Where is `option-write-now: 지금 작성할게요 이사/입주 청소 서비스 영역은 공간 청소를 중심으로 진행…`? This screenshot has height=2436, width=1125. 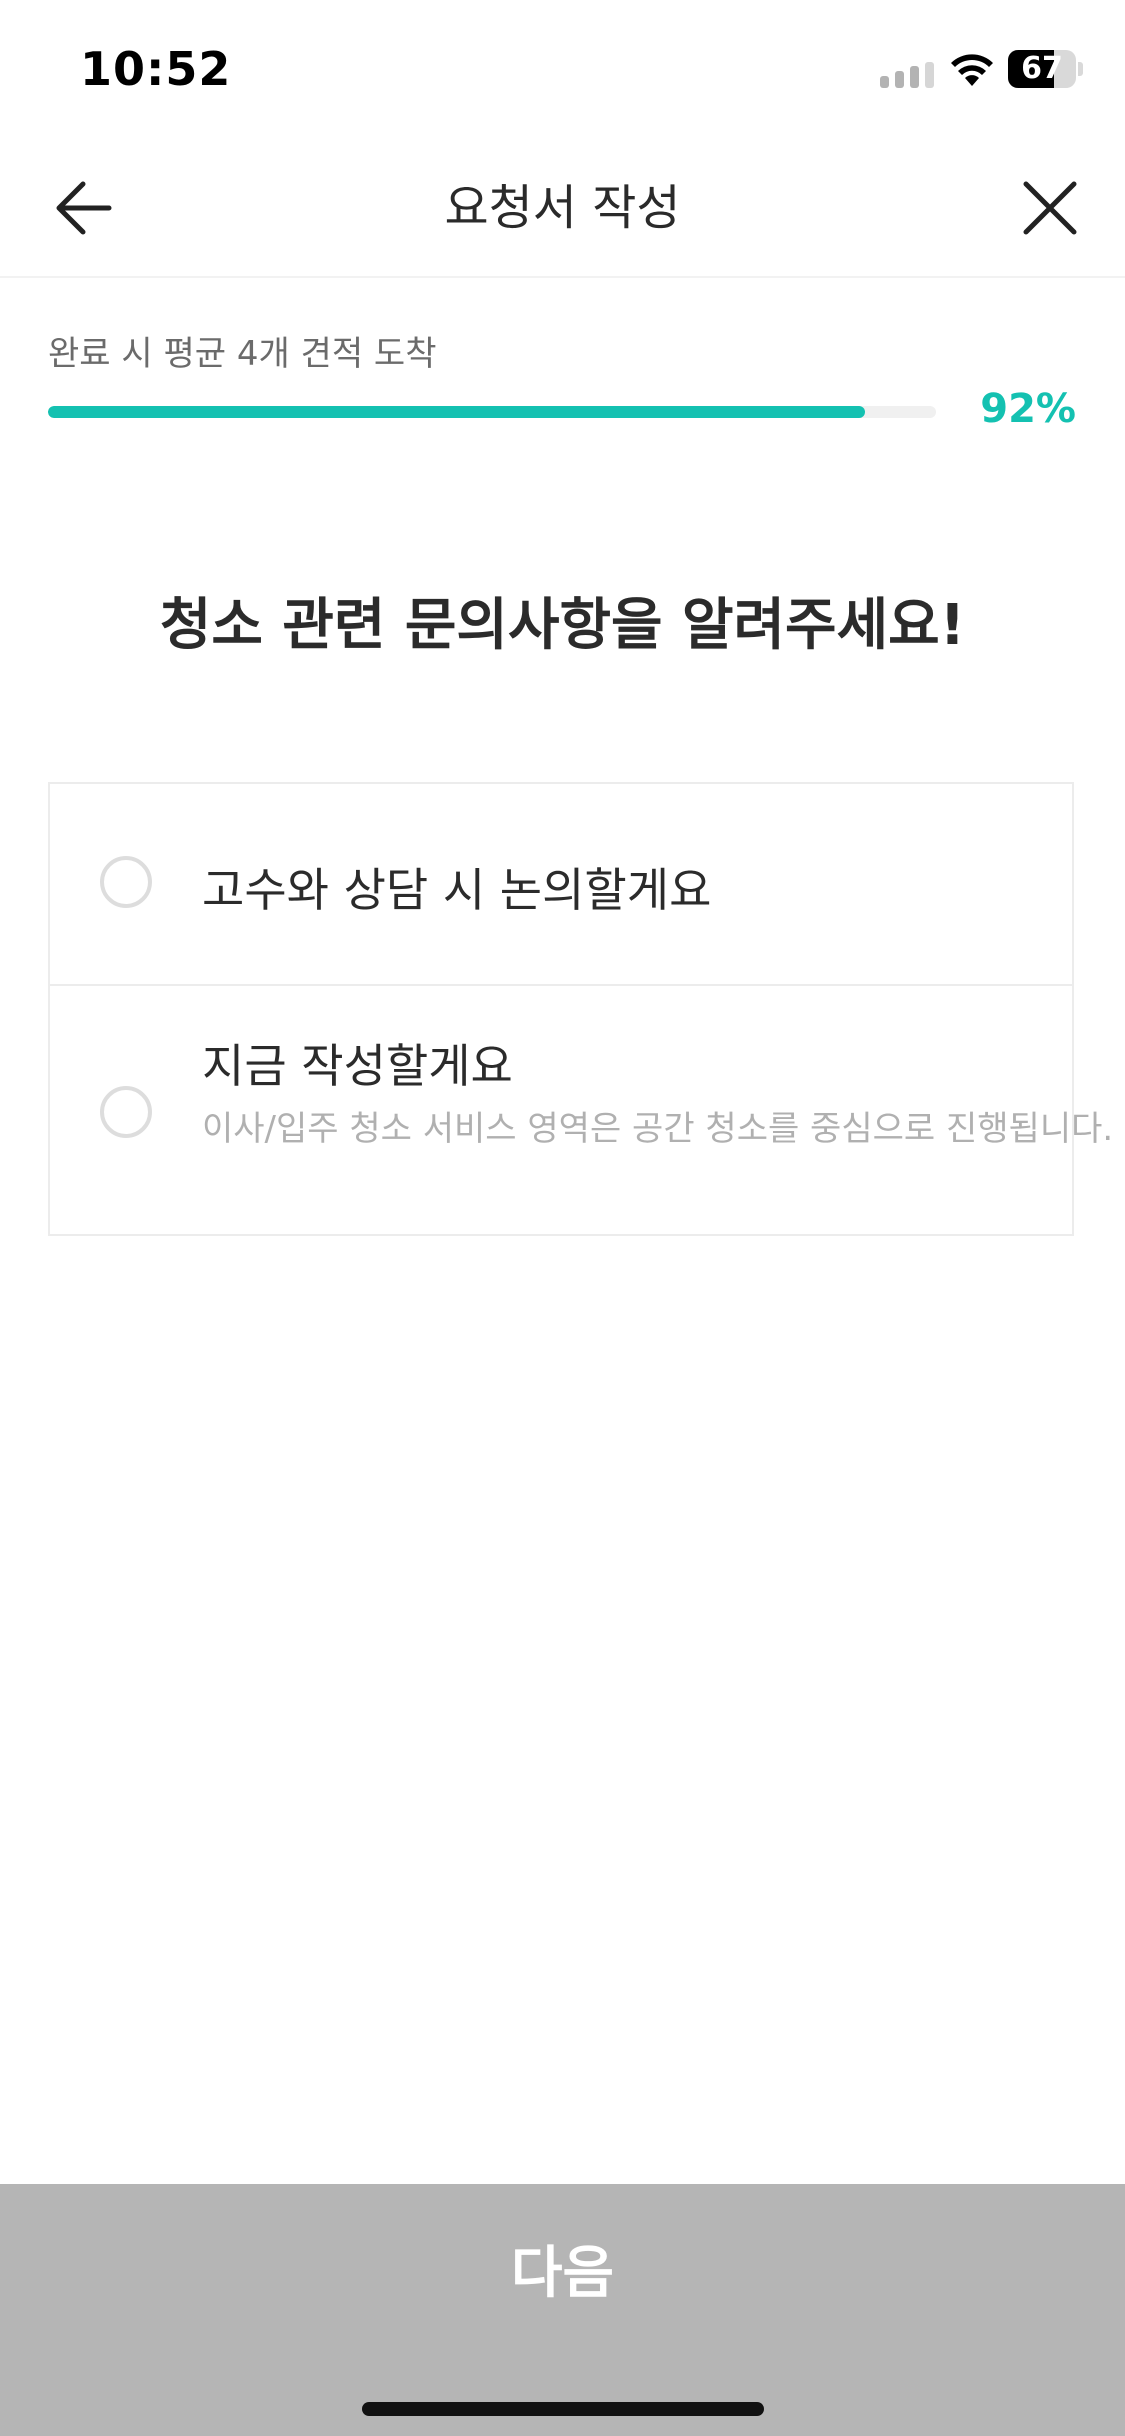 option-write-now: 지금 작성할게요 이사/입주 청소 서비스 영역은 공간 청소를 중심으로 진행… is located at coordinates (581, 1110).